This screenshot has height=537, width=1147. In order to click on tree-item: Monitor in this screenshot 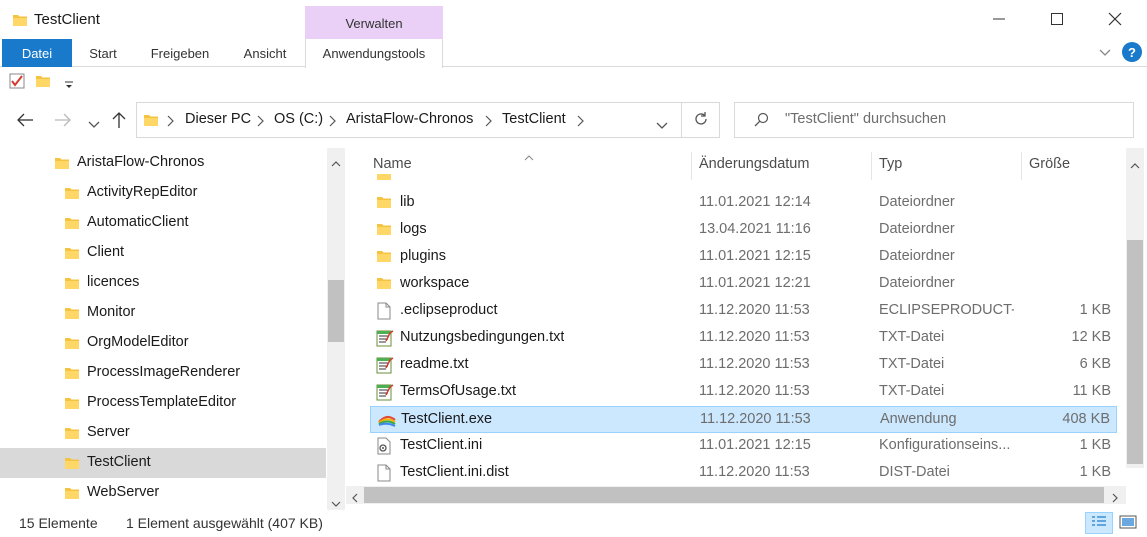, I will do `click(163, 313)`.